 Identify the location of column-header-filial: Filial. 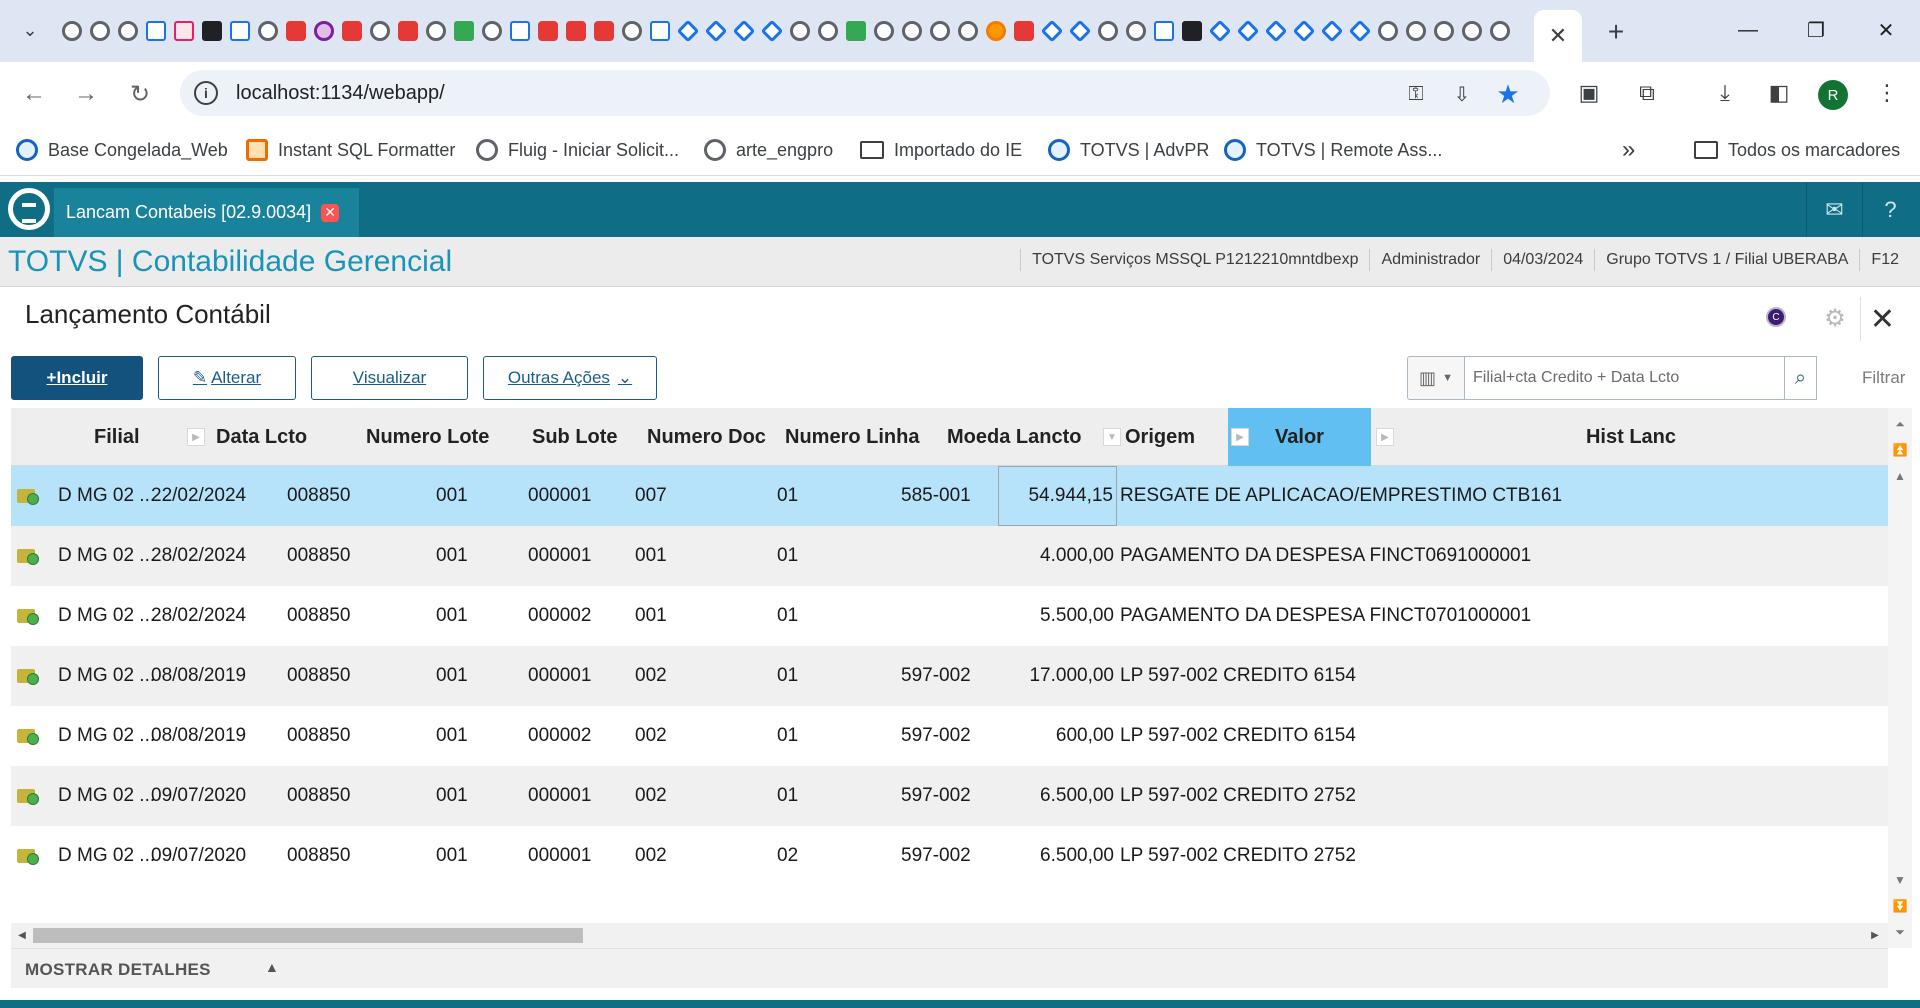
(139, 437).